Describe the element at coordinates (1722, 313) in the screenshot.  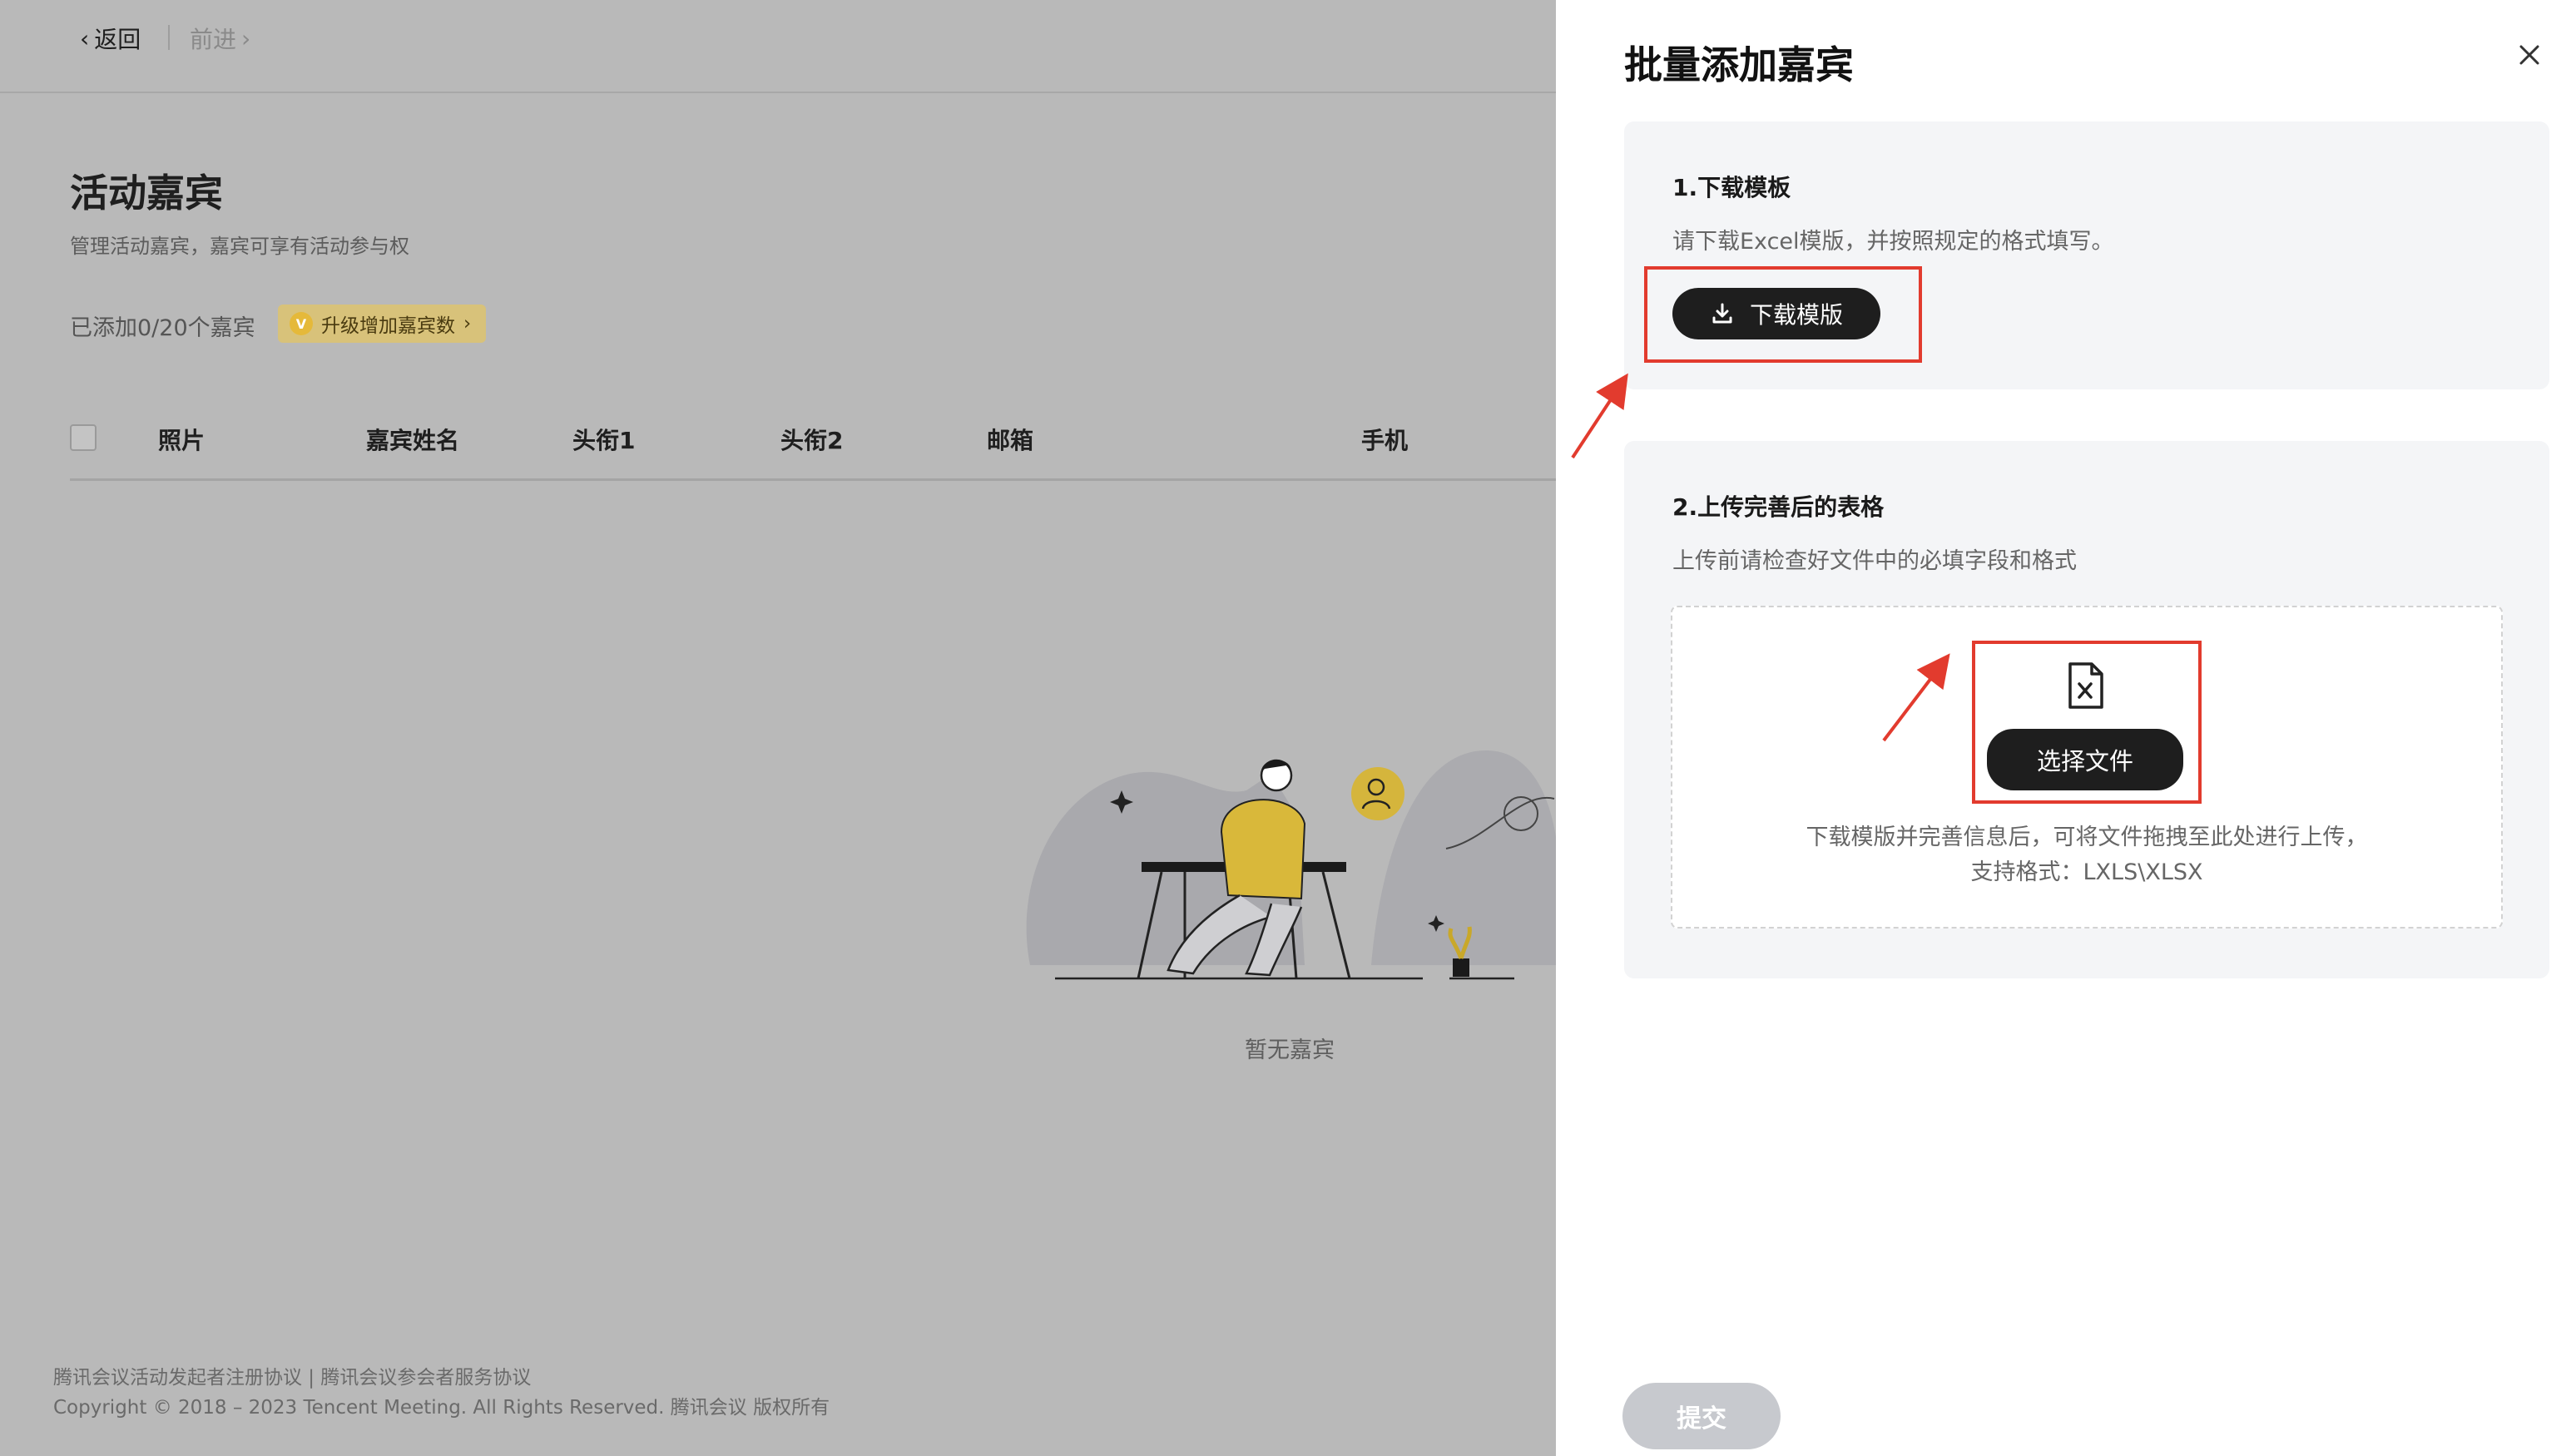
I see `download-icon` at that location.